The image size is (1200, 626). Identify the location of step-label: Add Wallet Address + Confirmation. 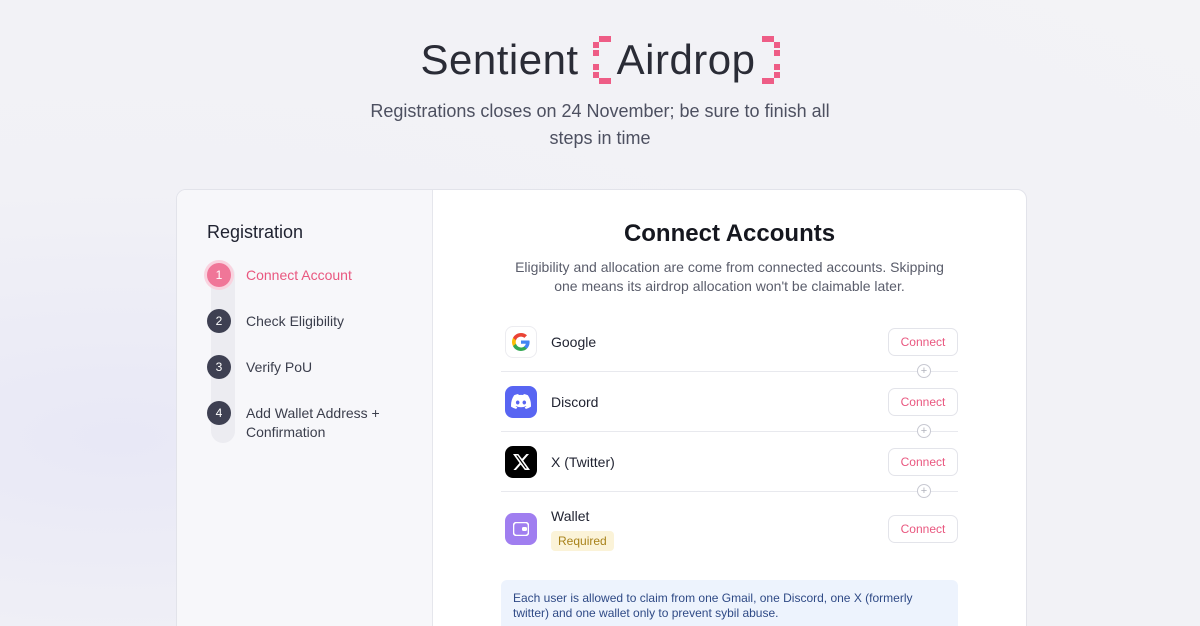
(313, 422).